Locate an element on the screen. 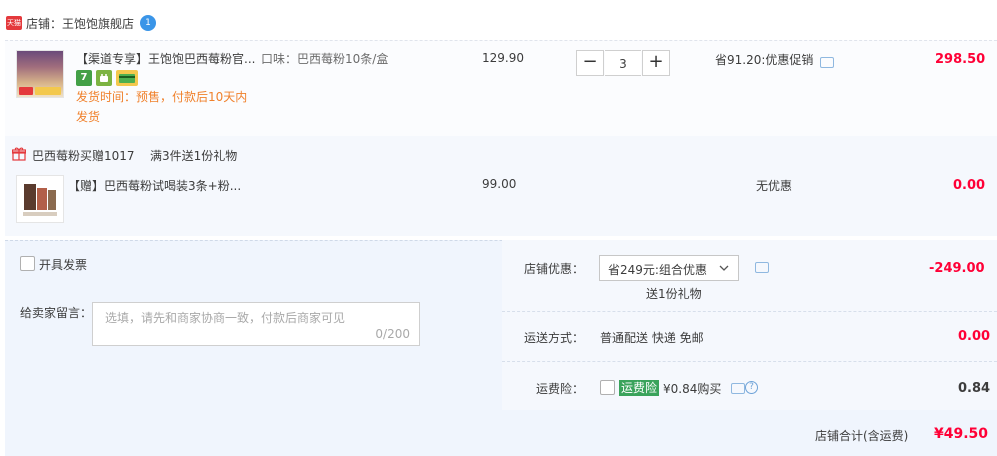 The width and height of the screenshot is (997, 456). char-counter: 0/200 is located at coordinates (392, 334).